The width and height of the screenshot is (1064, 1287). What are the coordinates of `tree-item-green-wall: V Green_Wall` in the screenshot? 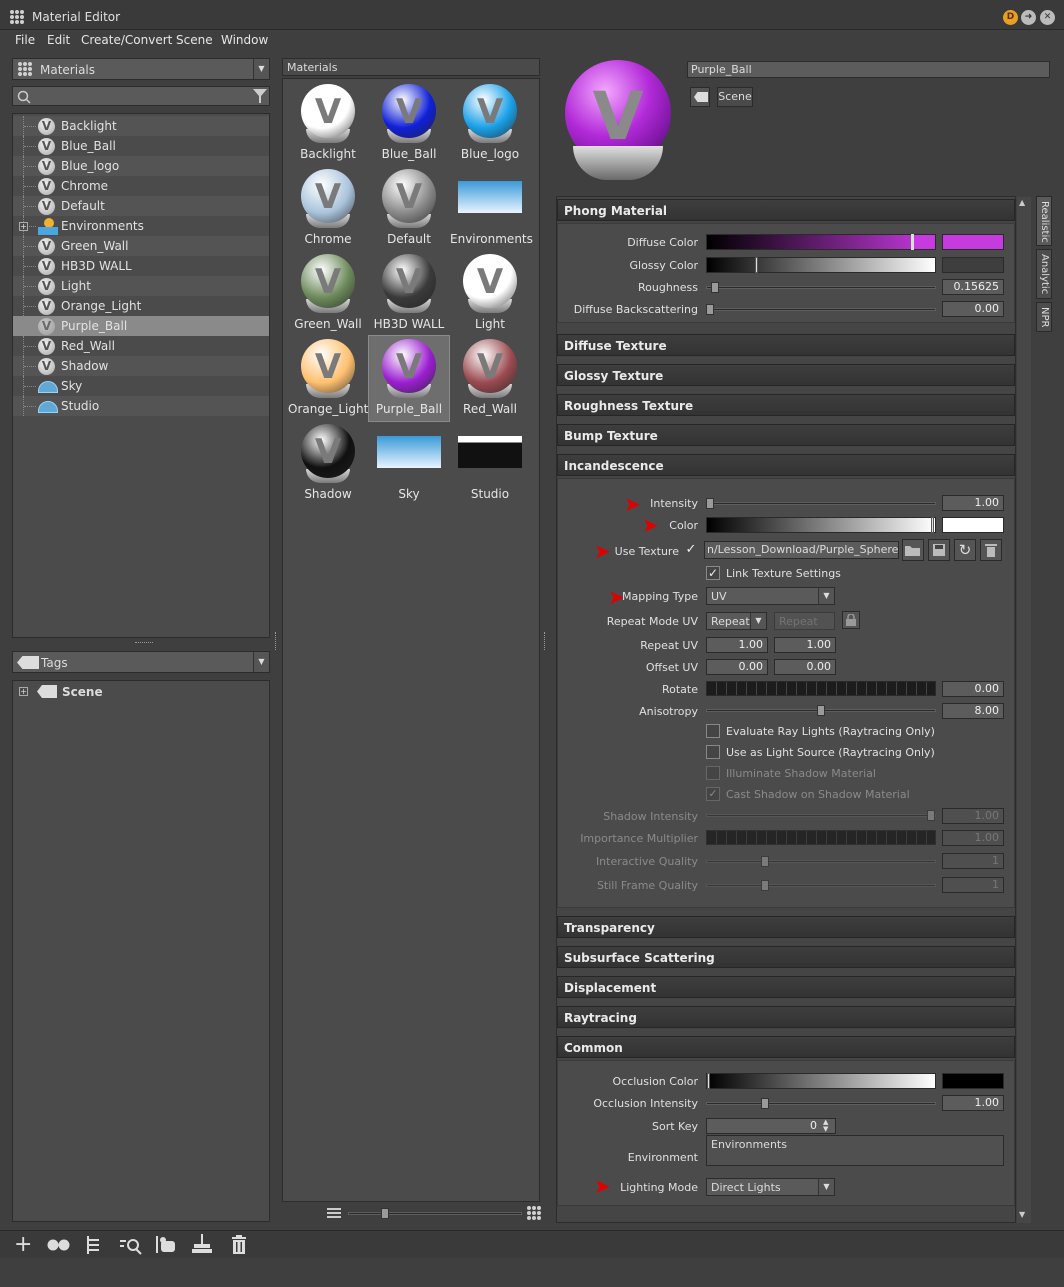 It's located at (141, 246).